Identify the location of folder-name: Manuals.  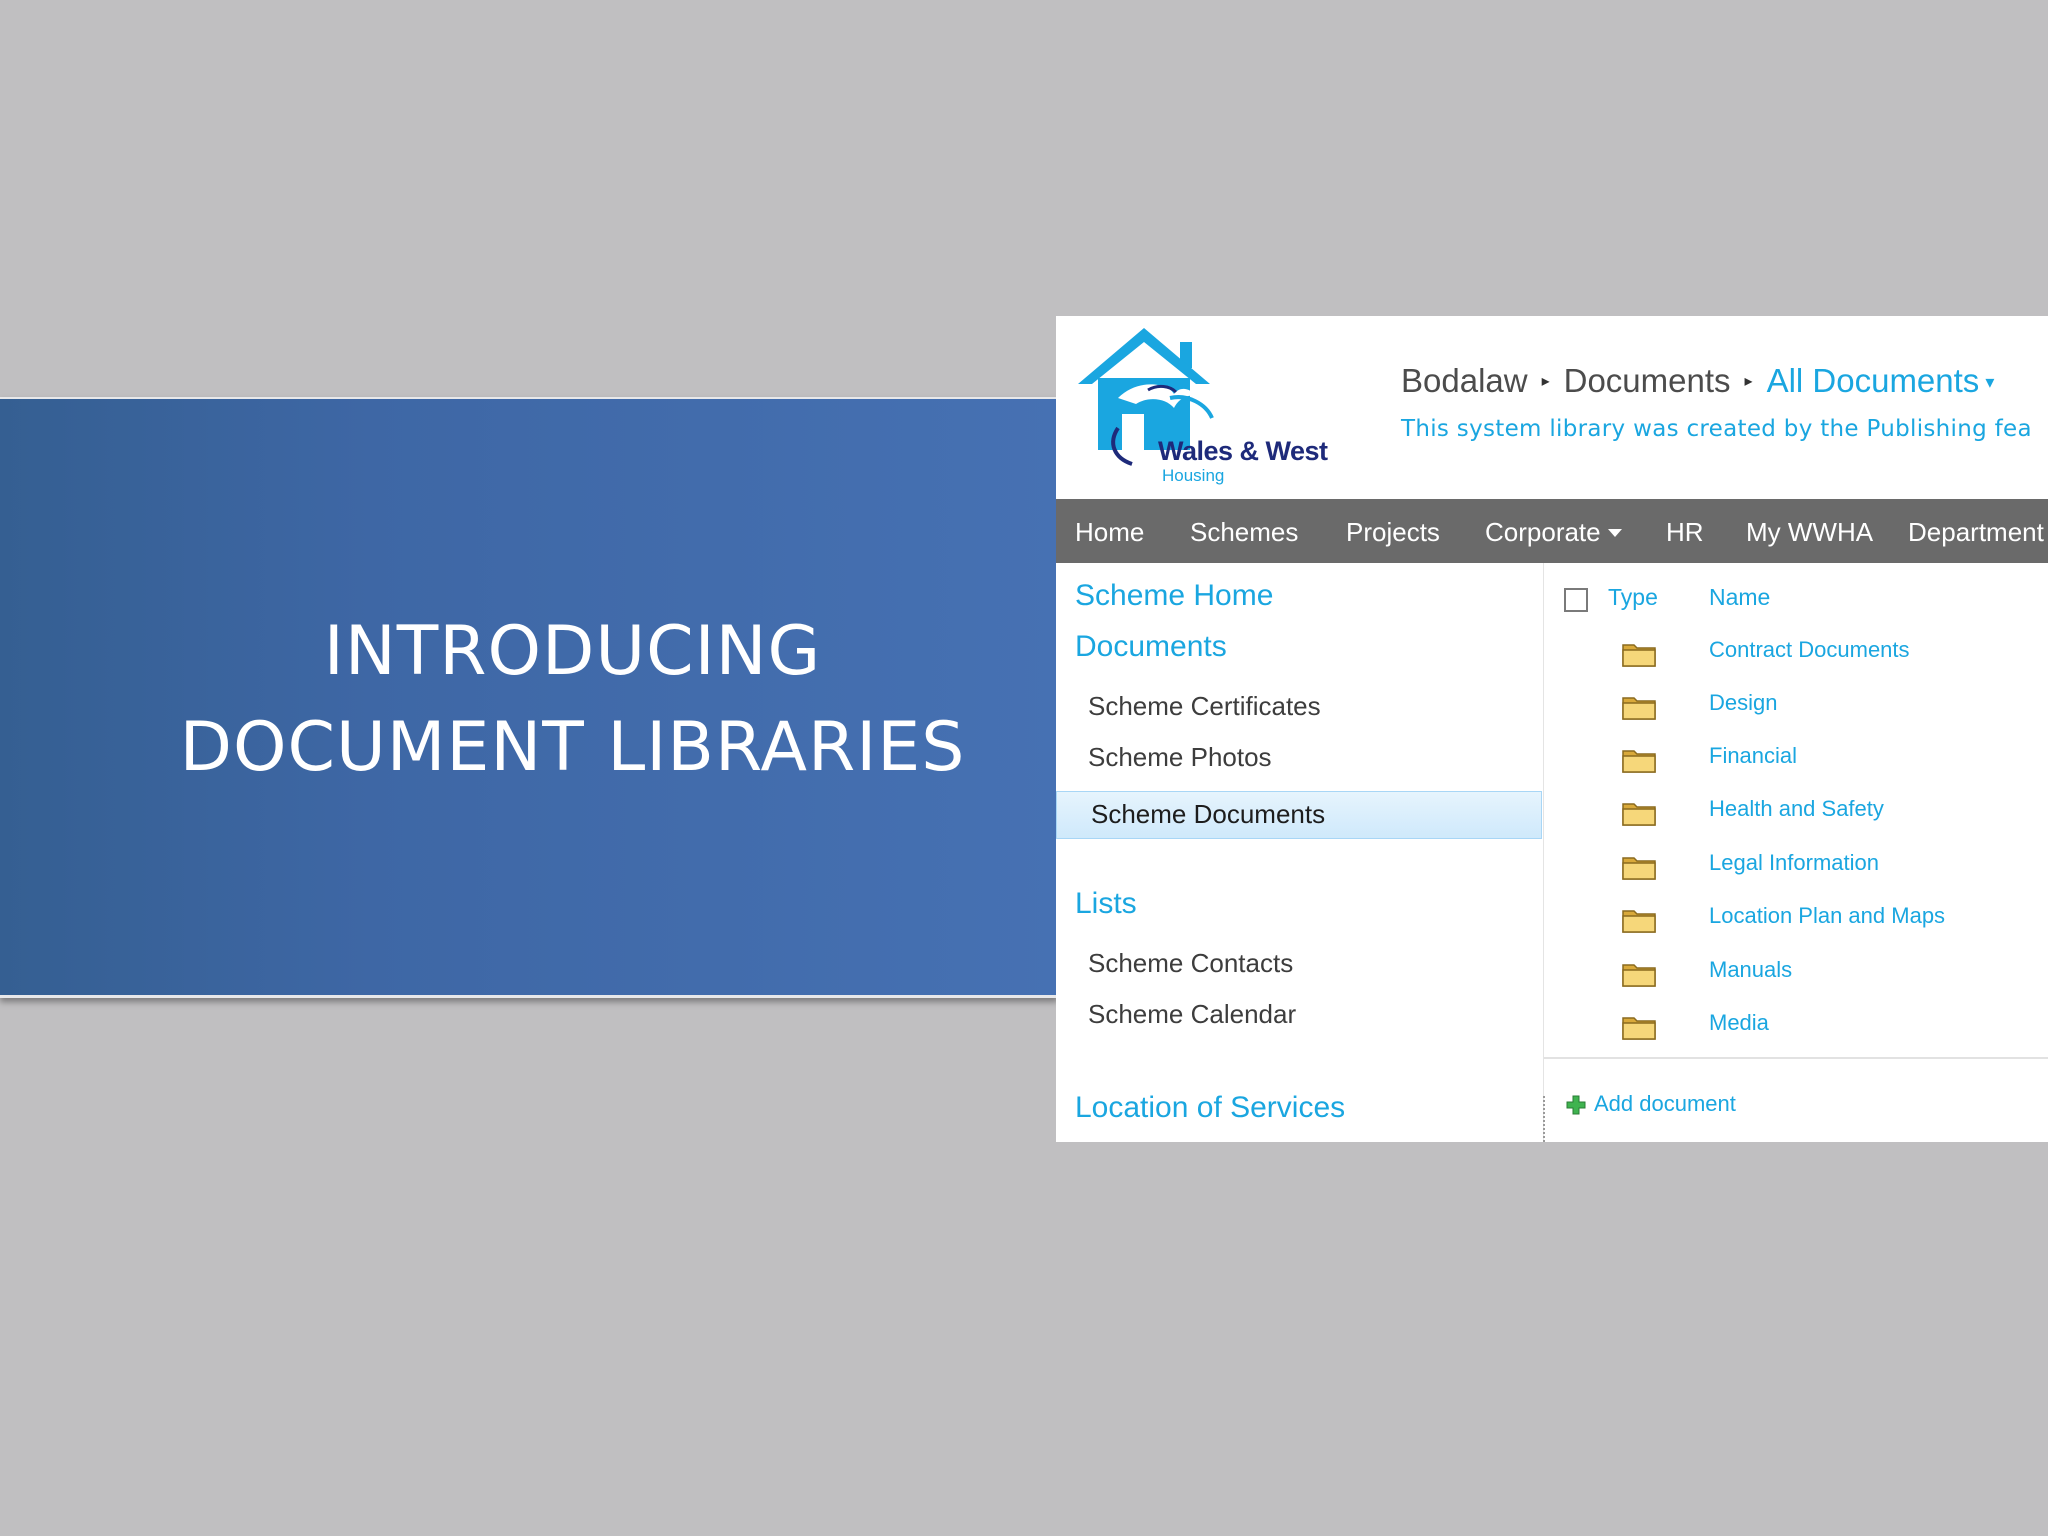
(1750, 970).